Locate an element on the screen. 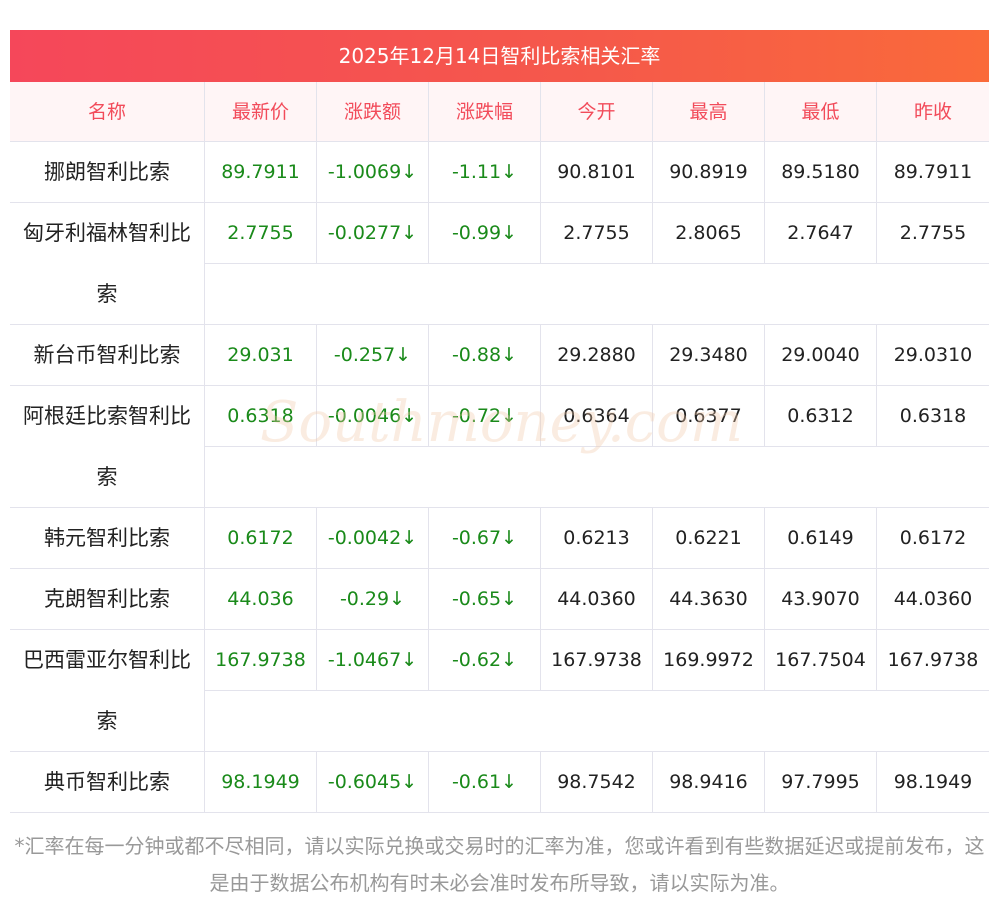 This screenshot has width=1000, height=913. cell-prev-close: 0.6172 is located at coordinates (933, 538).